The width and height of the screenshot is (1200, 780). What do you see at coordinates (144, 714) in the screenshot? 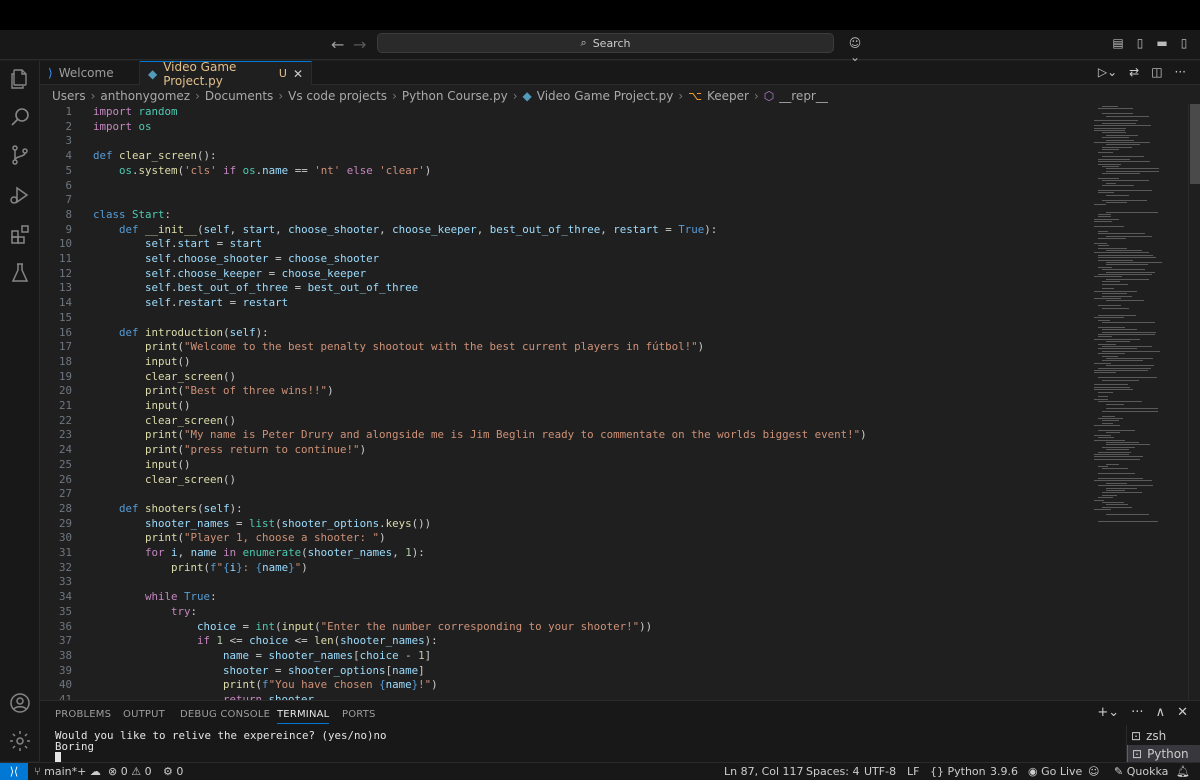
I see `tab-output: OUTPUT` at bounding box center [144, 714].